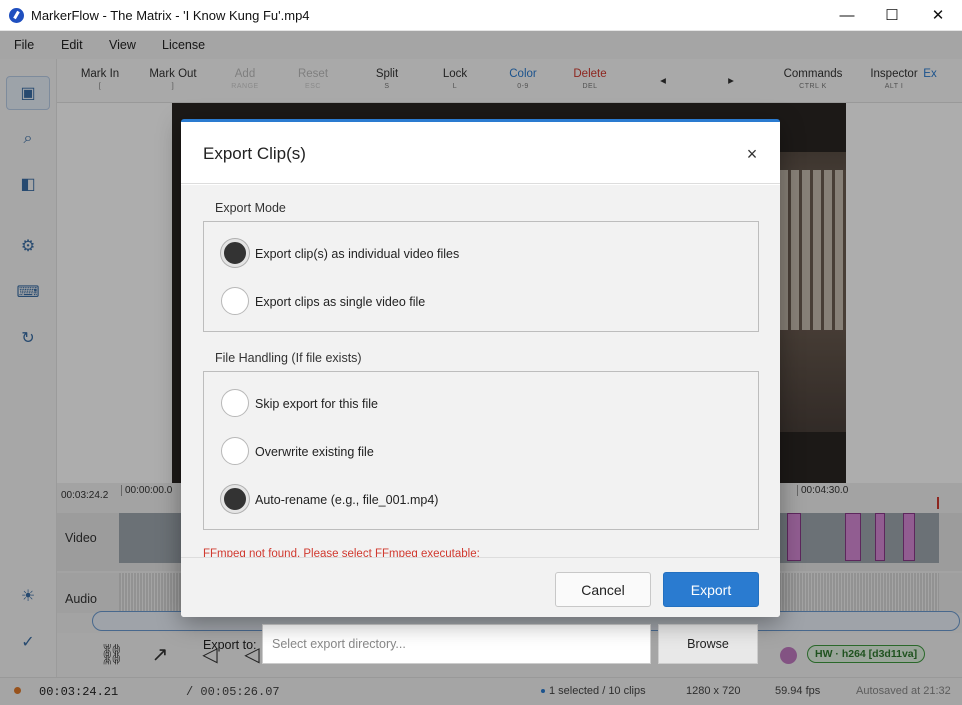  I want to click on file-handling-label: File Handling (If file exists), so click(288, 358).